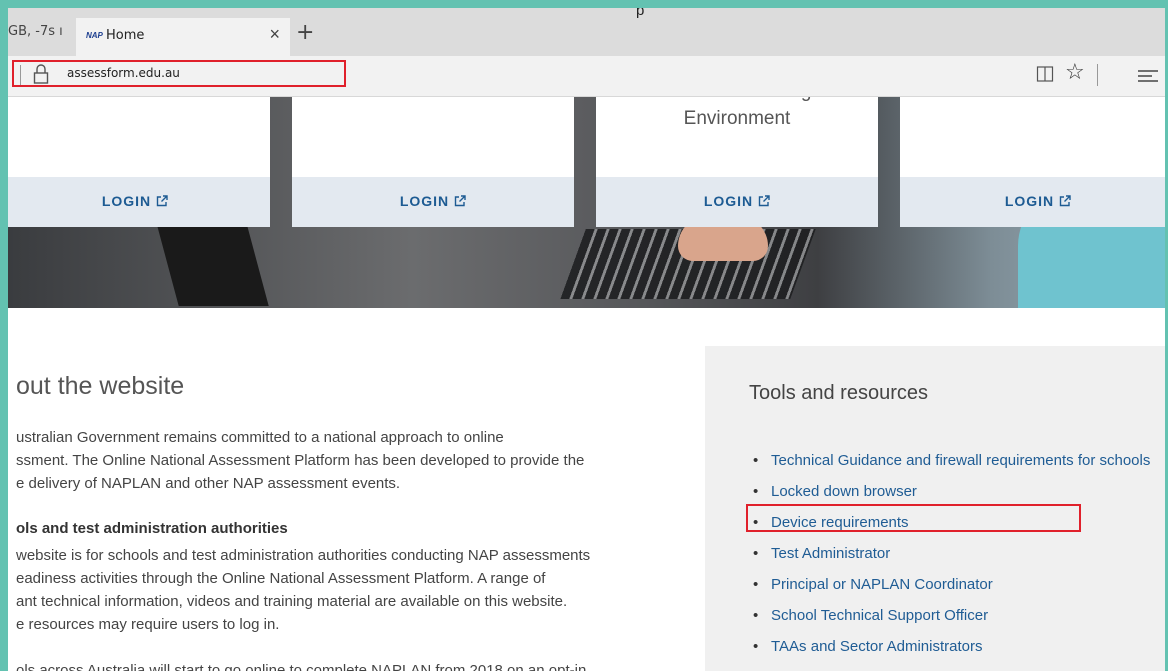 This screenshot has width=1168, height=671. What do you see at coordinates (139, 154) in the screenshot?
I see `card-school-readiness: School Readiness Test LOGIN` at bounding box center [139, 154].